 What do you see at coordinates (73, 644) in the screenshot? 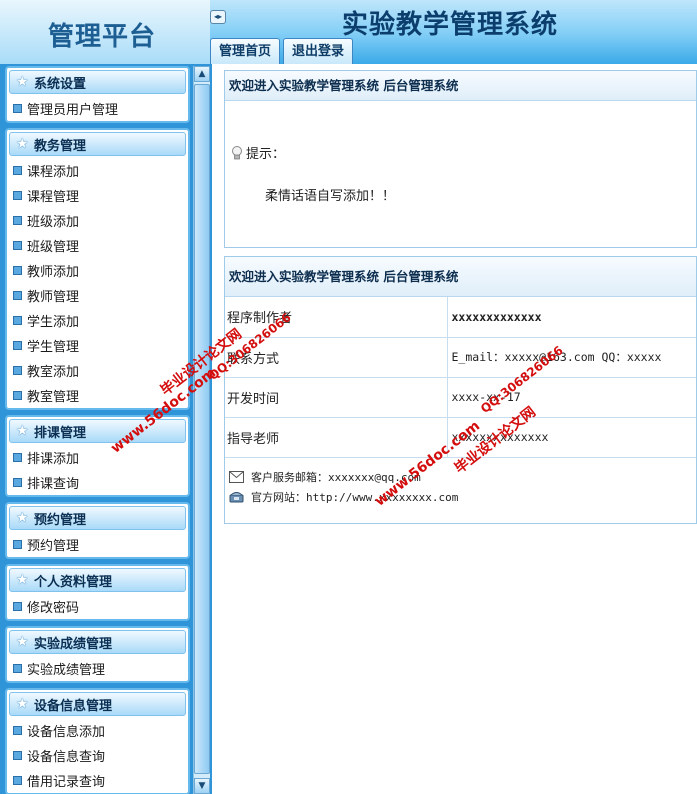
I see `menu-group-title: 实验成绩管理` at bounding box center [73, 644].